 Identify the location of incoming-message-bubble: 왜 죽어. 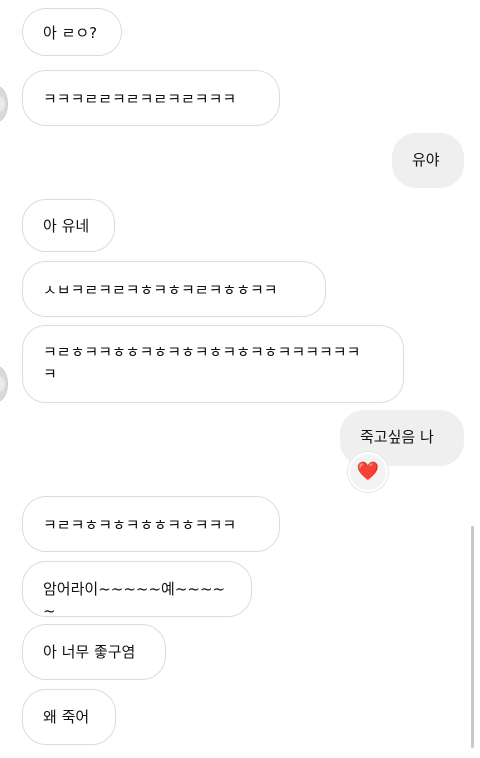
(69, 717).